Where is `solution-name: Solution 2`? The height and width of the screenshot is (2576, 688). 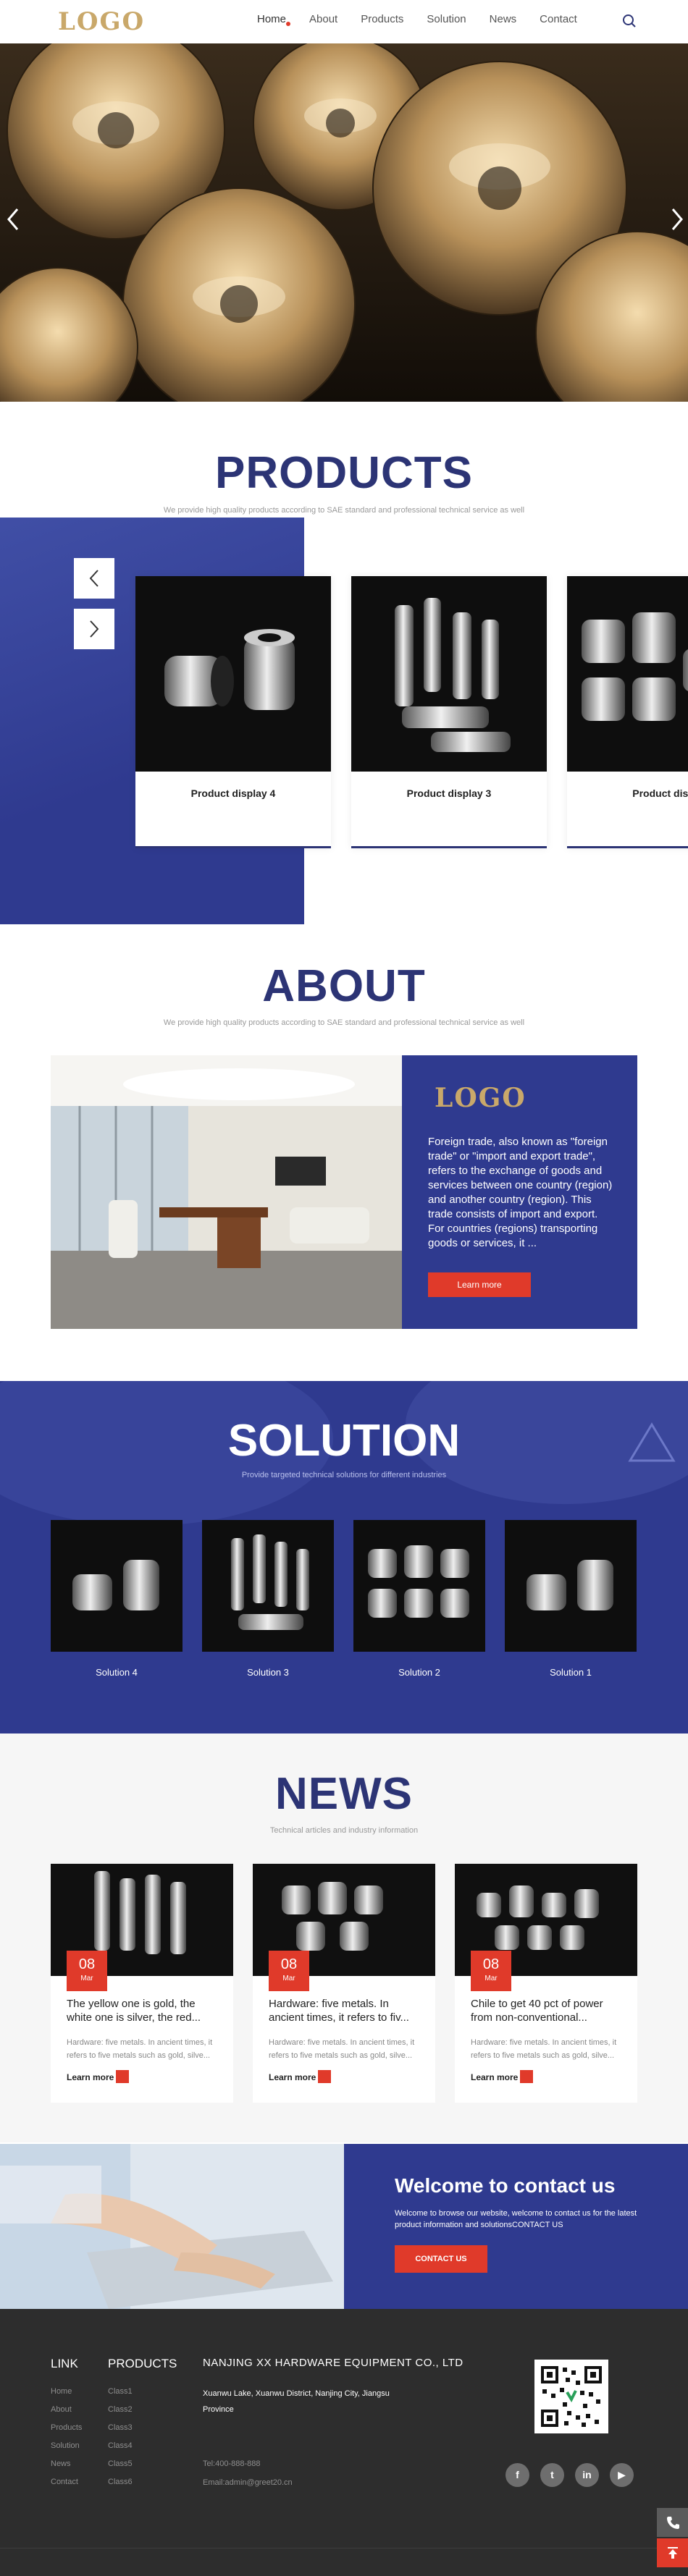 solution-name: Solution 2 is located at coordinates (419, 1673).